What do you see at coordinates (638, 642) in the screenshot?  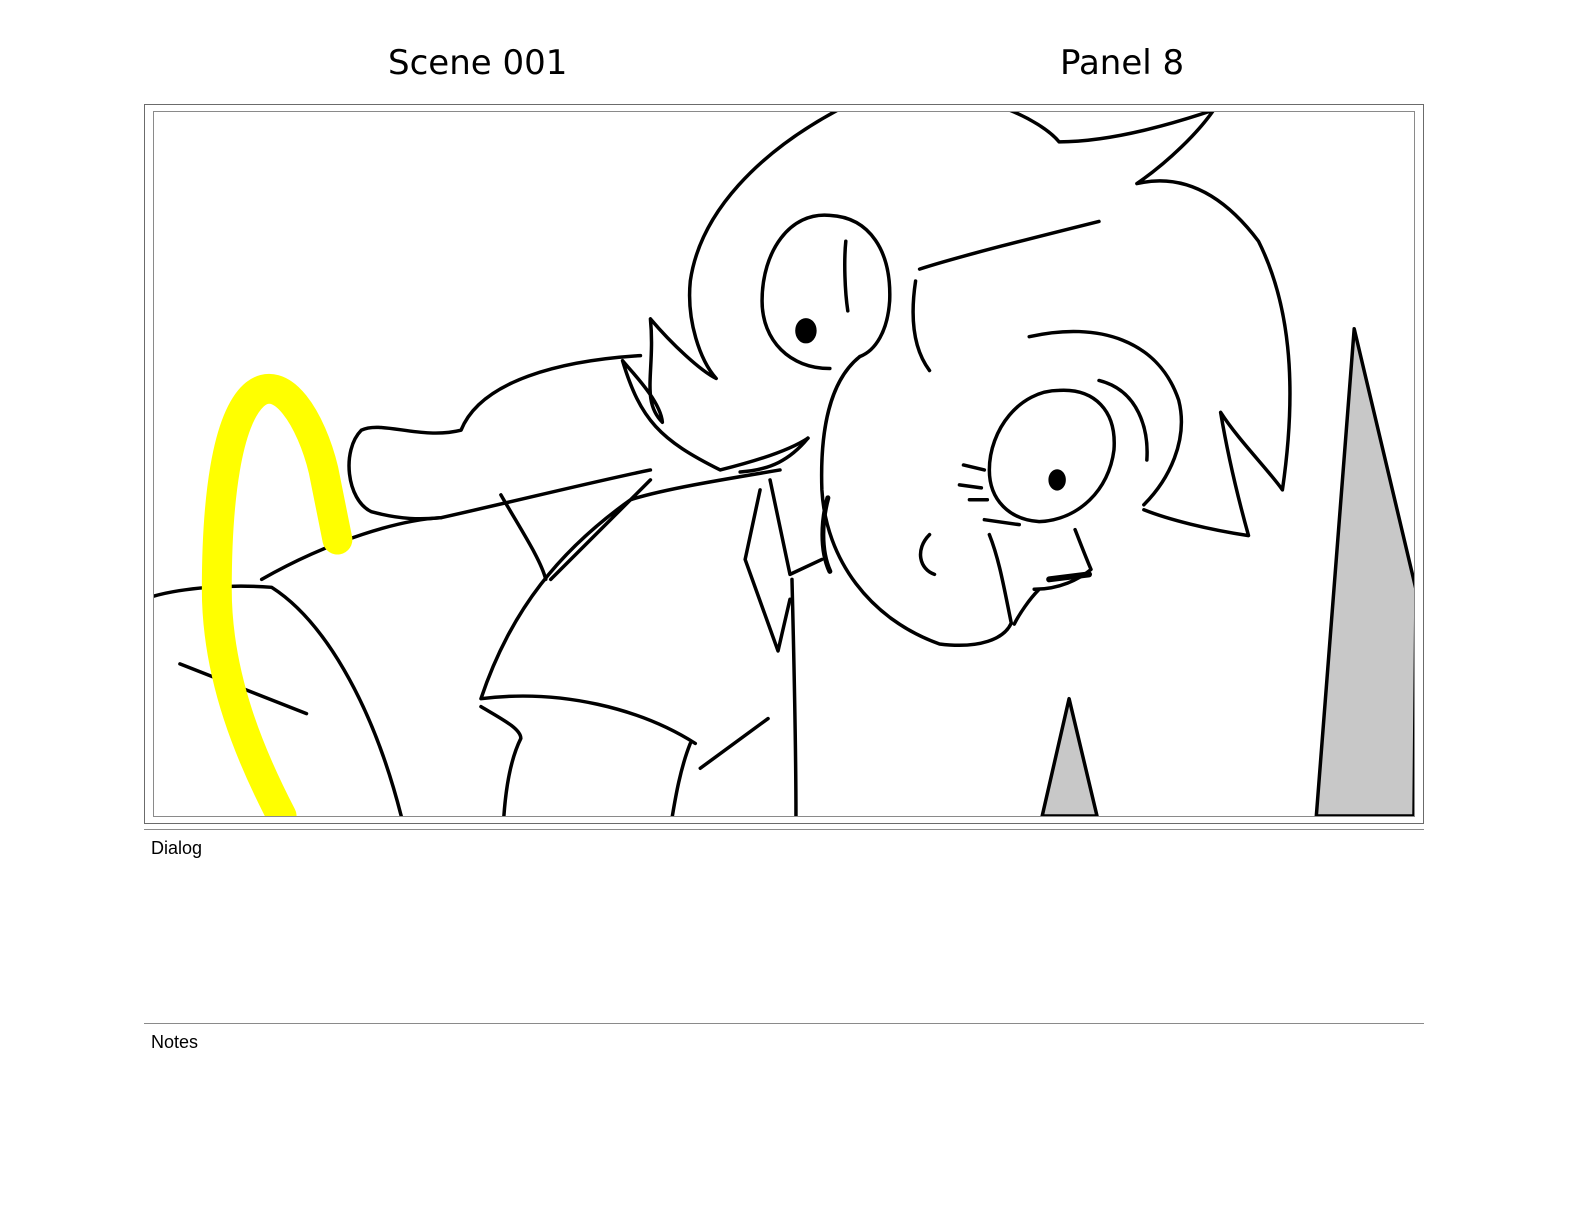 I see `torso` at bounding box center [638, 642].